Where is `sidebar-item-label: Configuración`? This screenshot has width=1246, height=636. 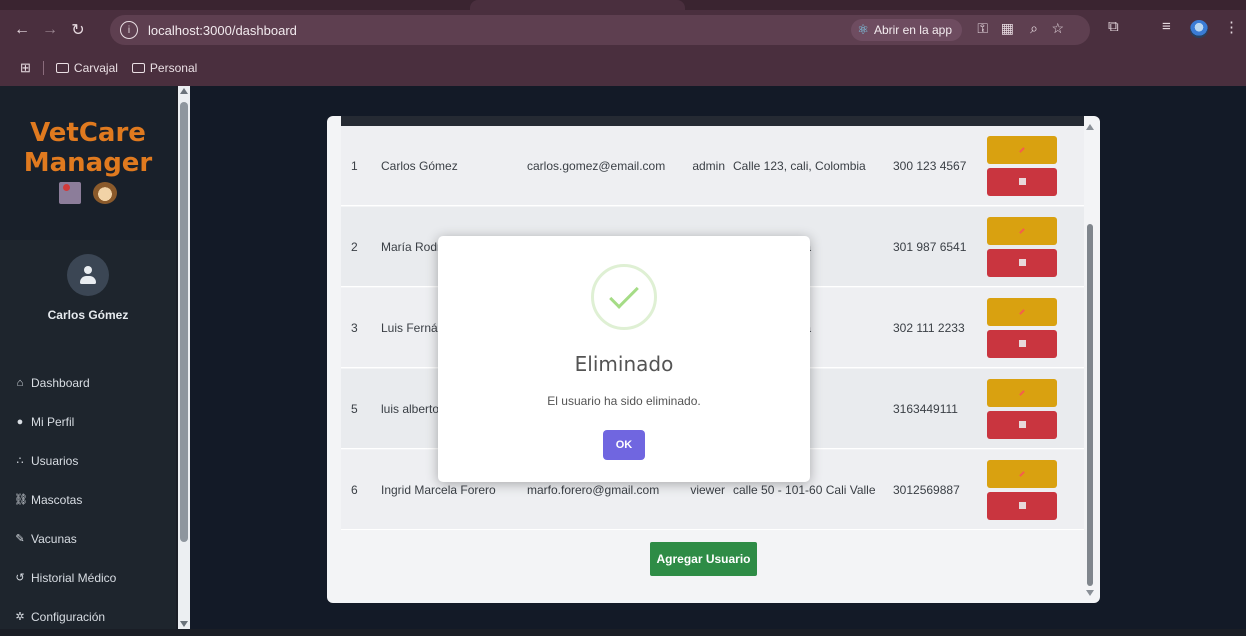 sidebar-item-label: Configuración is located at coordinates (68, 616).